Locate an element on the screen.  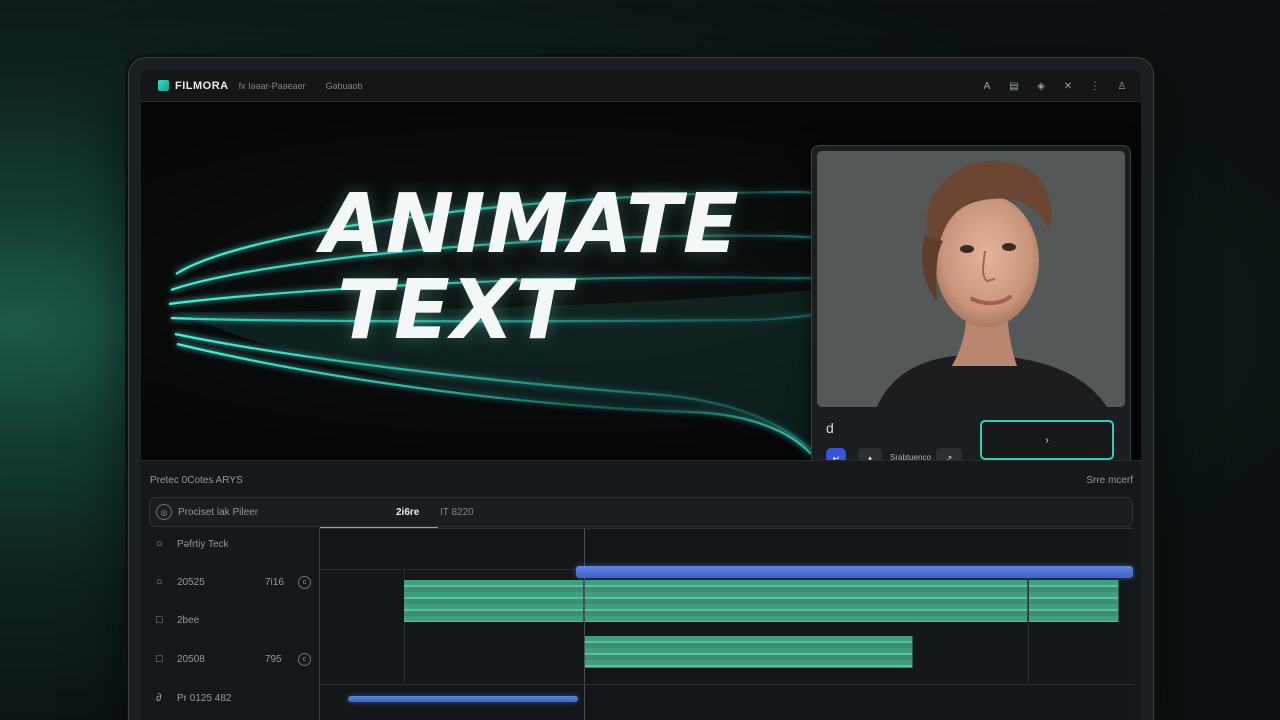
track-row: □ 2bee is located at coordinates (235, 621).